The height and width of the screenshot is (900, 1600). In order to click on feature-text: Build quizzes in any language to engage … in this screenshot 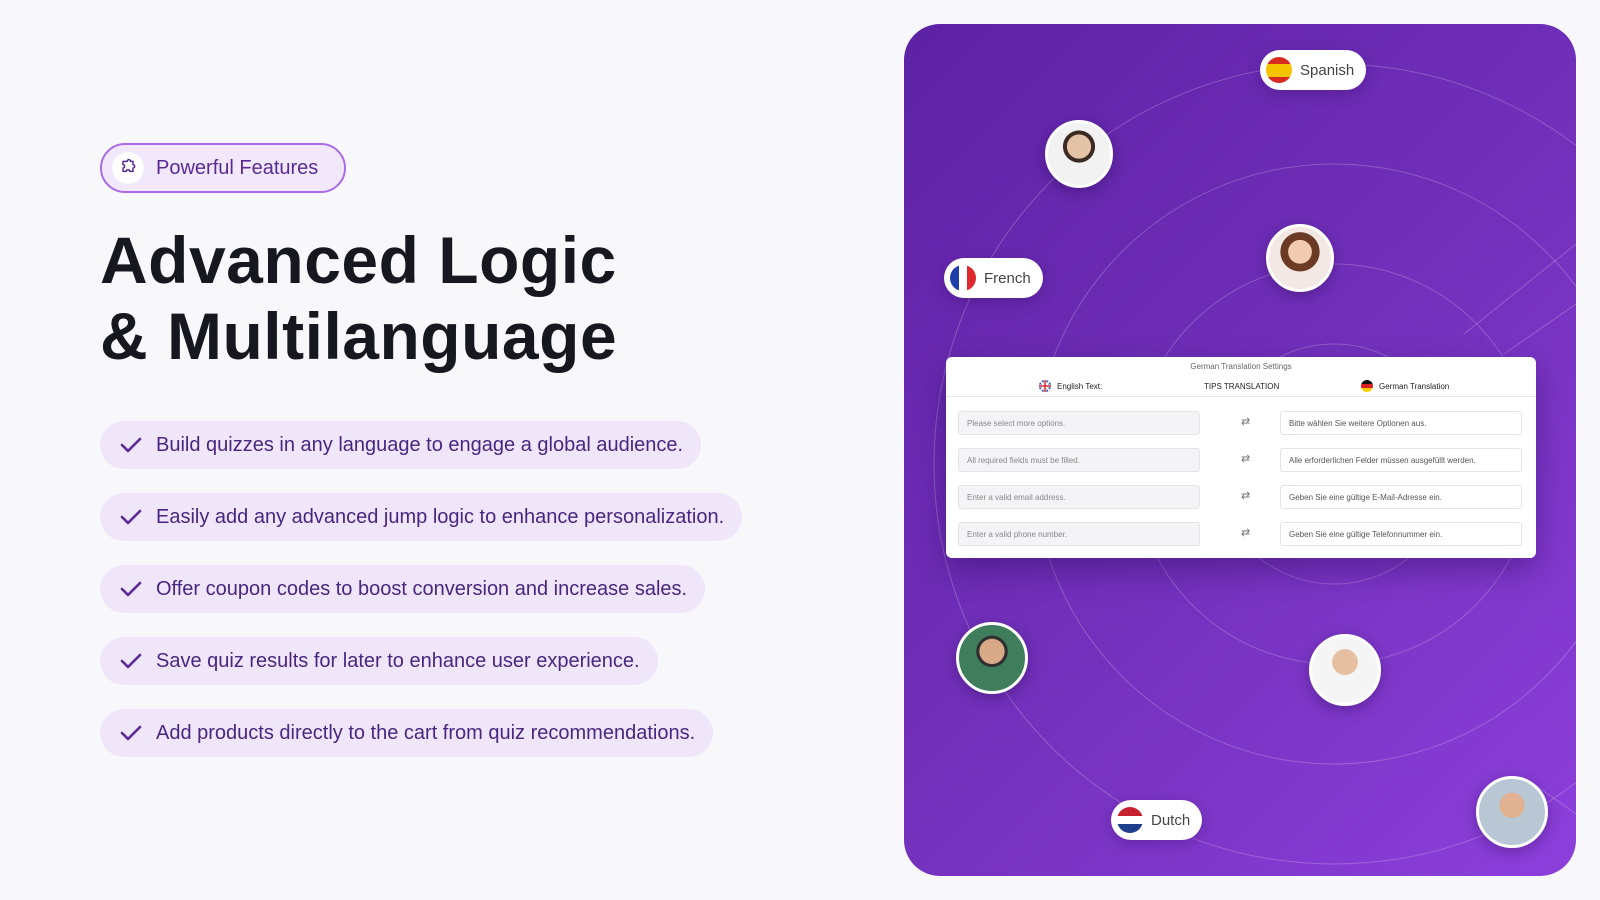, I will do `click(420, 444)`.